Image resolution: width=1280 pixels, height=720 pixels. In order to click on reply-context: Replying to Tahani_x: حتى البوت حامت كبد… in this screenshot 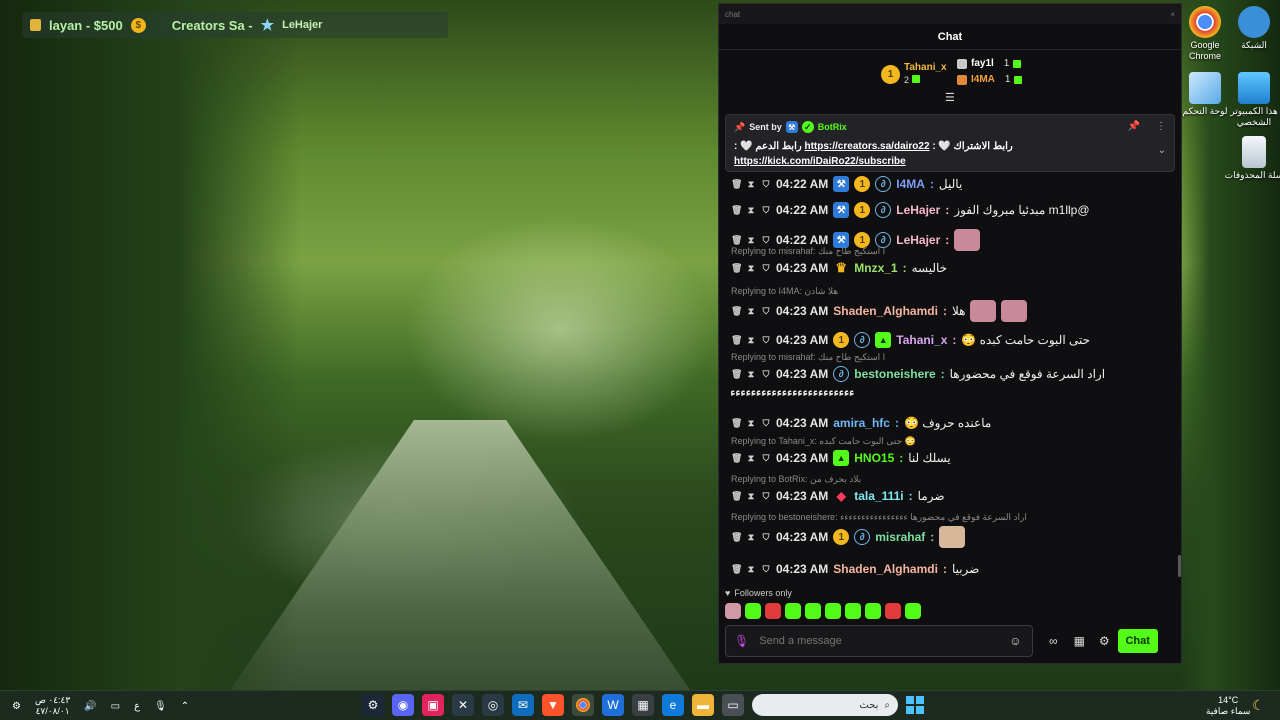, I will do `click(951, 441)`.